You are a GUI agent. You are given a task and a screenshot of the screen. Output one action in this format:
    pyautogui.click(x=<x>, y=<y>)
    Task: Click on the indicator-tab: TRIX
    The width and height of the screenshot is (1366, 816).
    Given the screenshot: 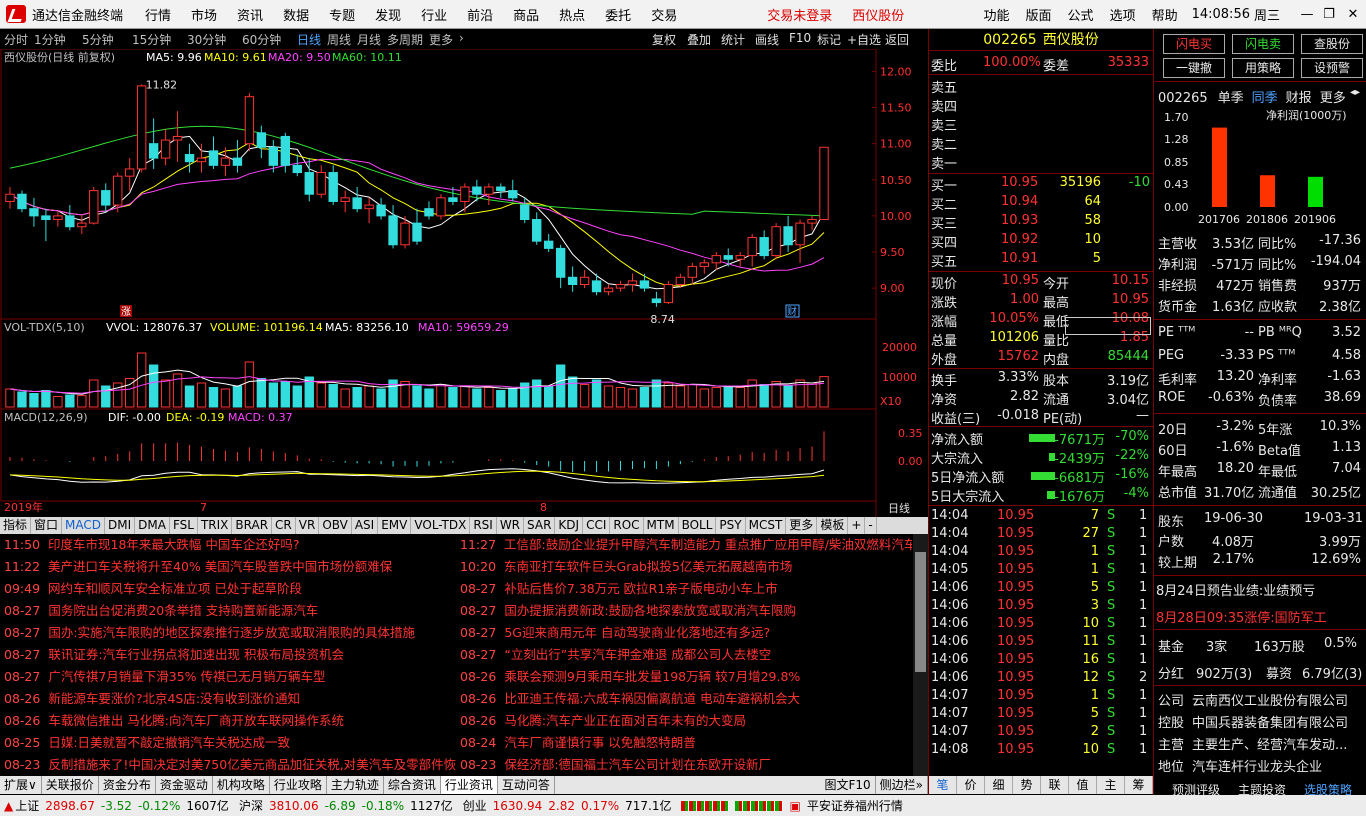 What is the action you would take?
    pyautogui.click(x=215, y=525)
    